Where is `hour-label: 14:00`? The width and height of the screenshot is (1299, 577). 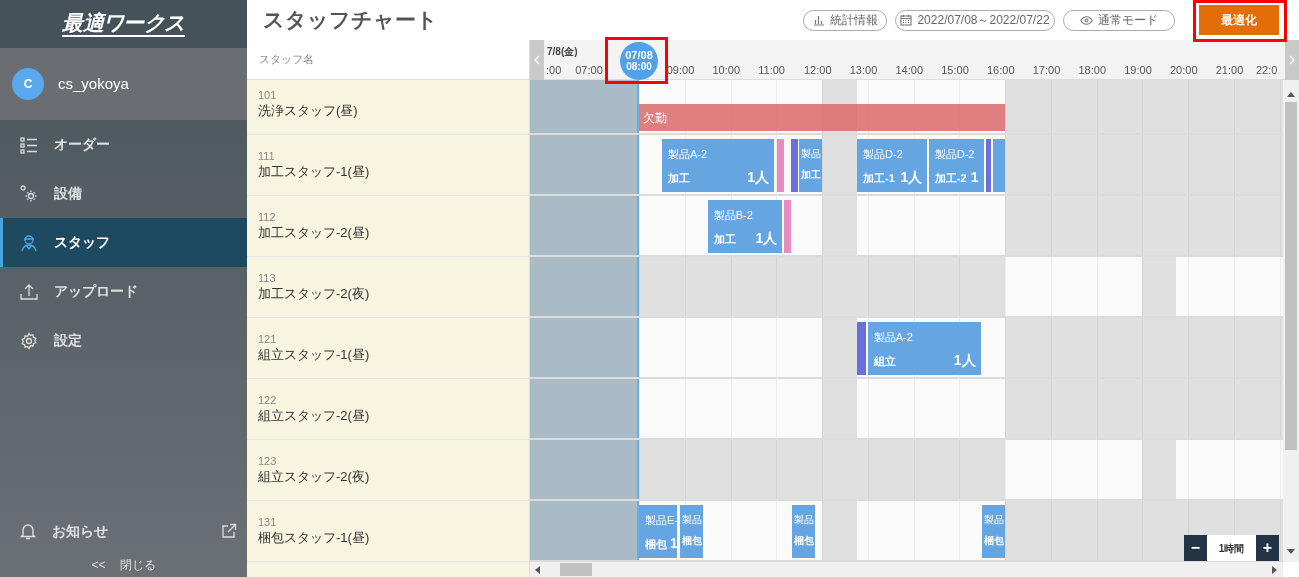 hour-label: 14:00 is located at coordinates (909, 70).